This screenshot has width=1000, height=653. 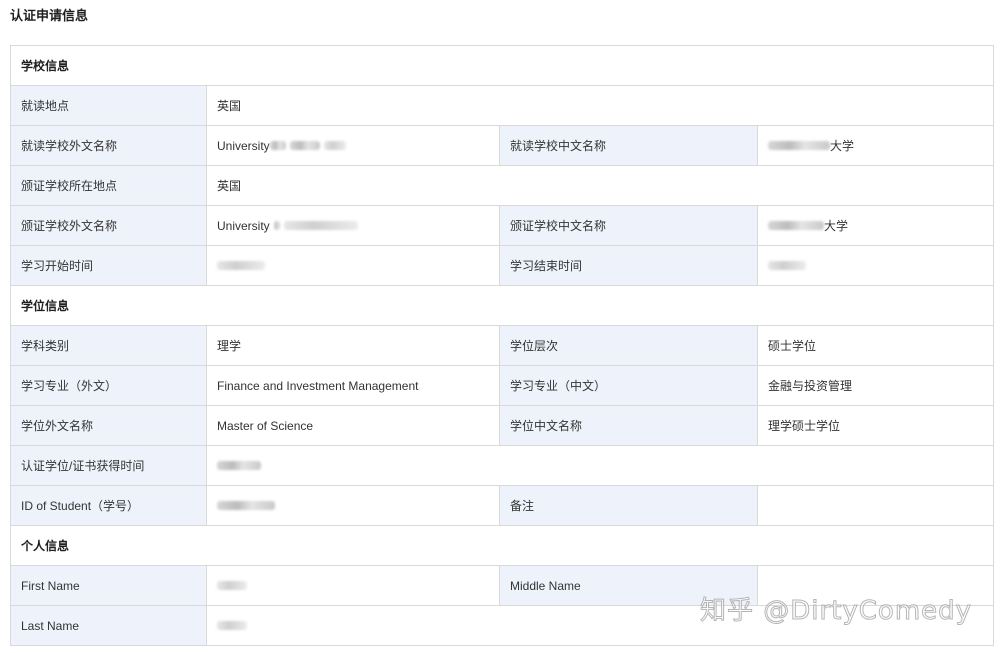 What do you see at coordinates (502, 106) in the screenshot?
I see `row-study-location: 就读地点 英国` at bounding box center [502, 106].